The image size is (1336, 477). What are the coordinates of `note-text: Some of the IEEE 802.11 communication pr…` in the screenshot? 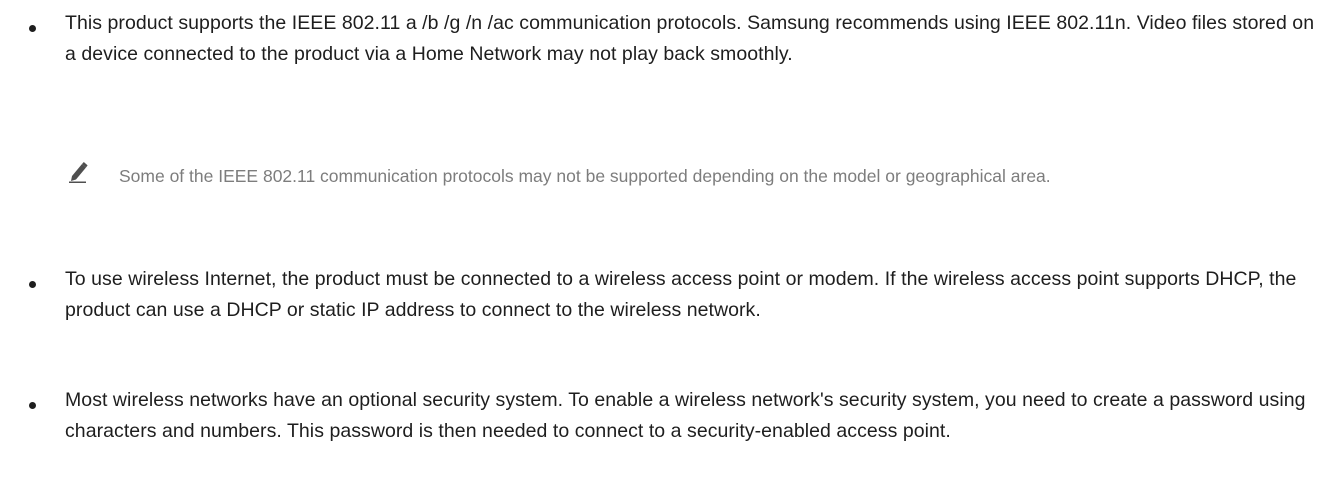 It's located at (585, 176).